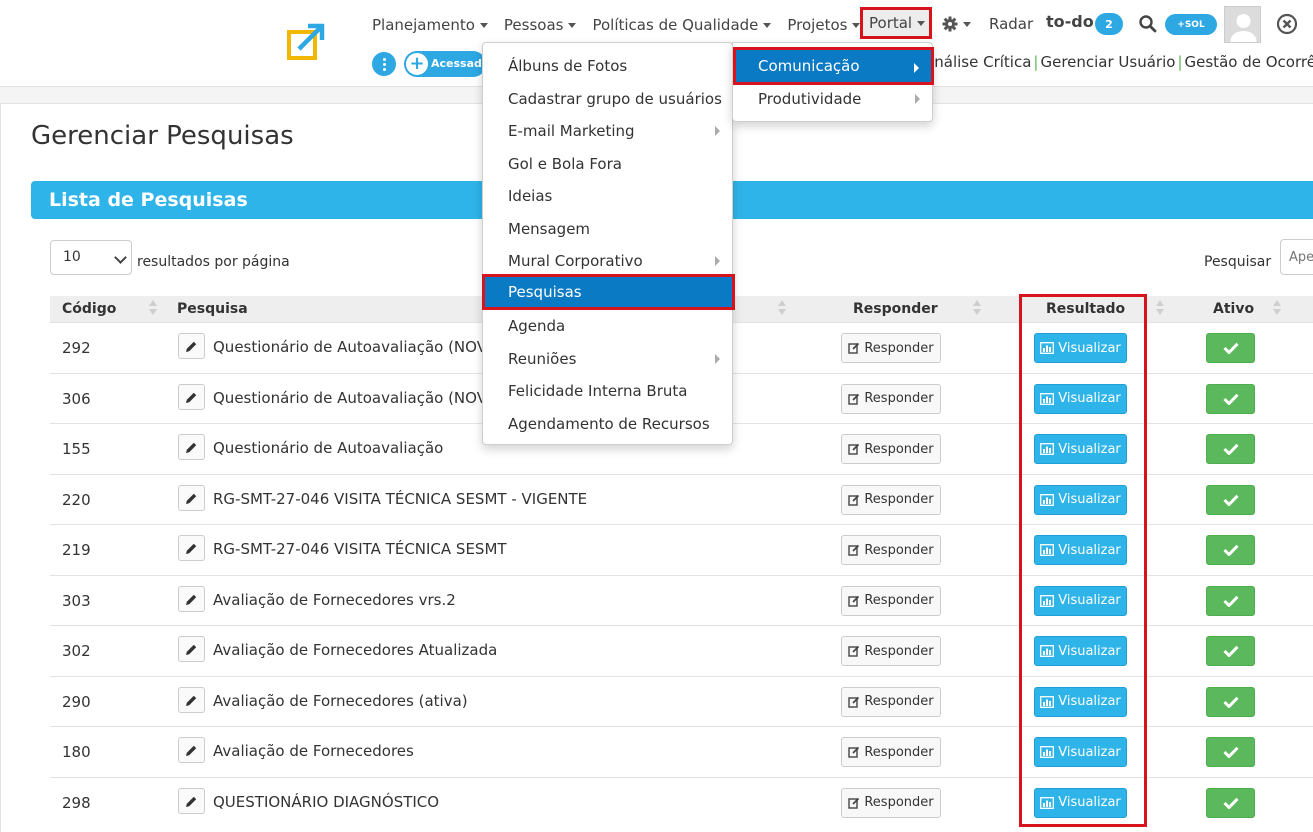 The image size is (1313, 832). What do you see at coordinates (956, 24) in the screenshot?
I see `settings-menu` at bounding box center [956, 24].